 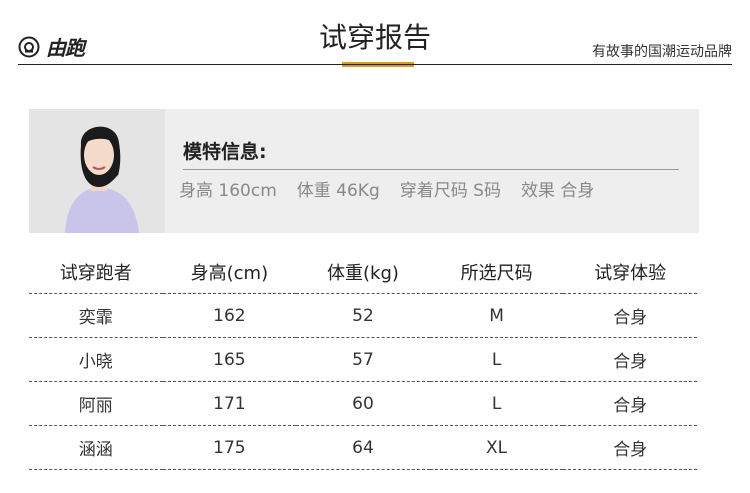 What do you see at coordinates (96, 315) in the screenshot?
I see `cell-runner: 奕霏` at bounding box center [96, 315].